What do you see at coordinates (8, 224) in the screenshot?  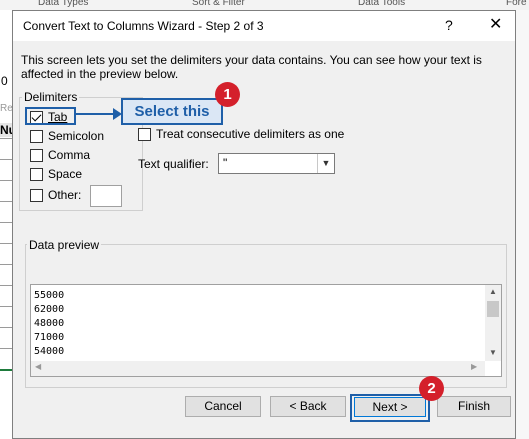 I see `excel-sheet-left-strip: 0 Re Nu` at bounding box center [8, 224].